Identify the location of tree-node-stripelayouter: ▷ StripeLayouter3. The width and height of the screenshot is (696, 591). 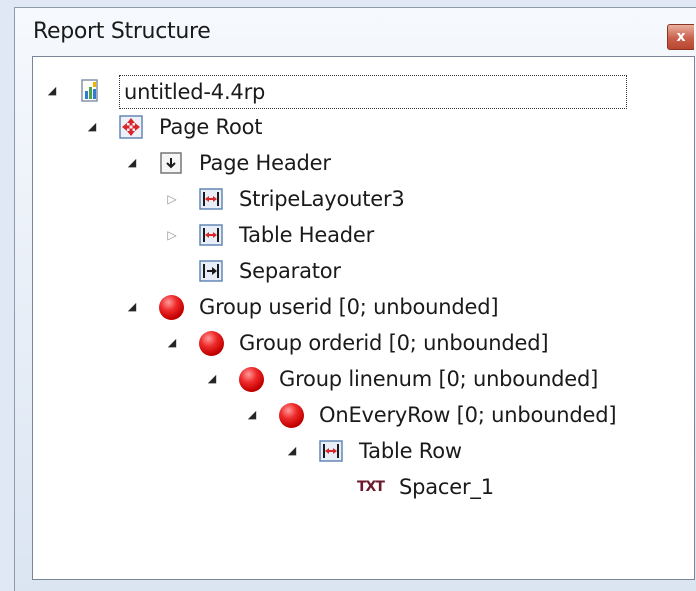
(358, 199).